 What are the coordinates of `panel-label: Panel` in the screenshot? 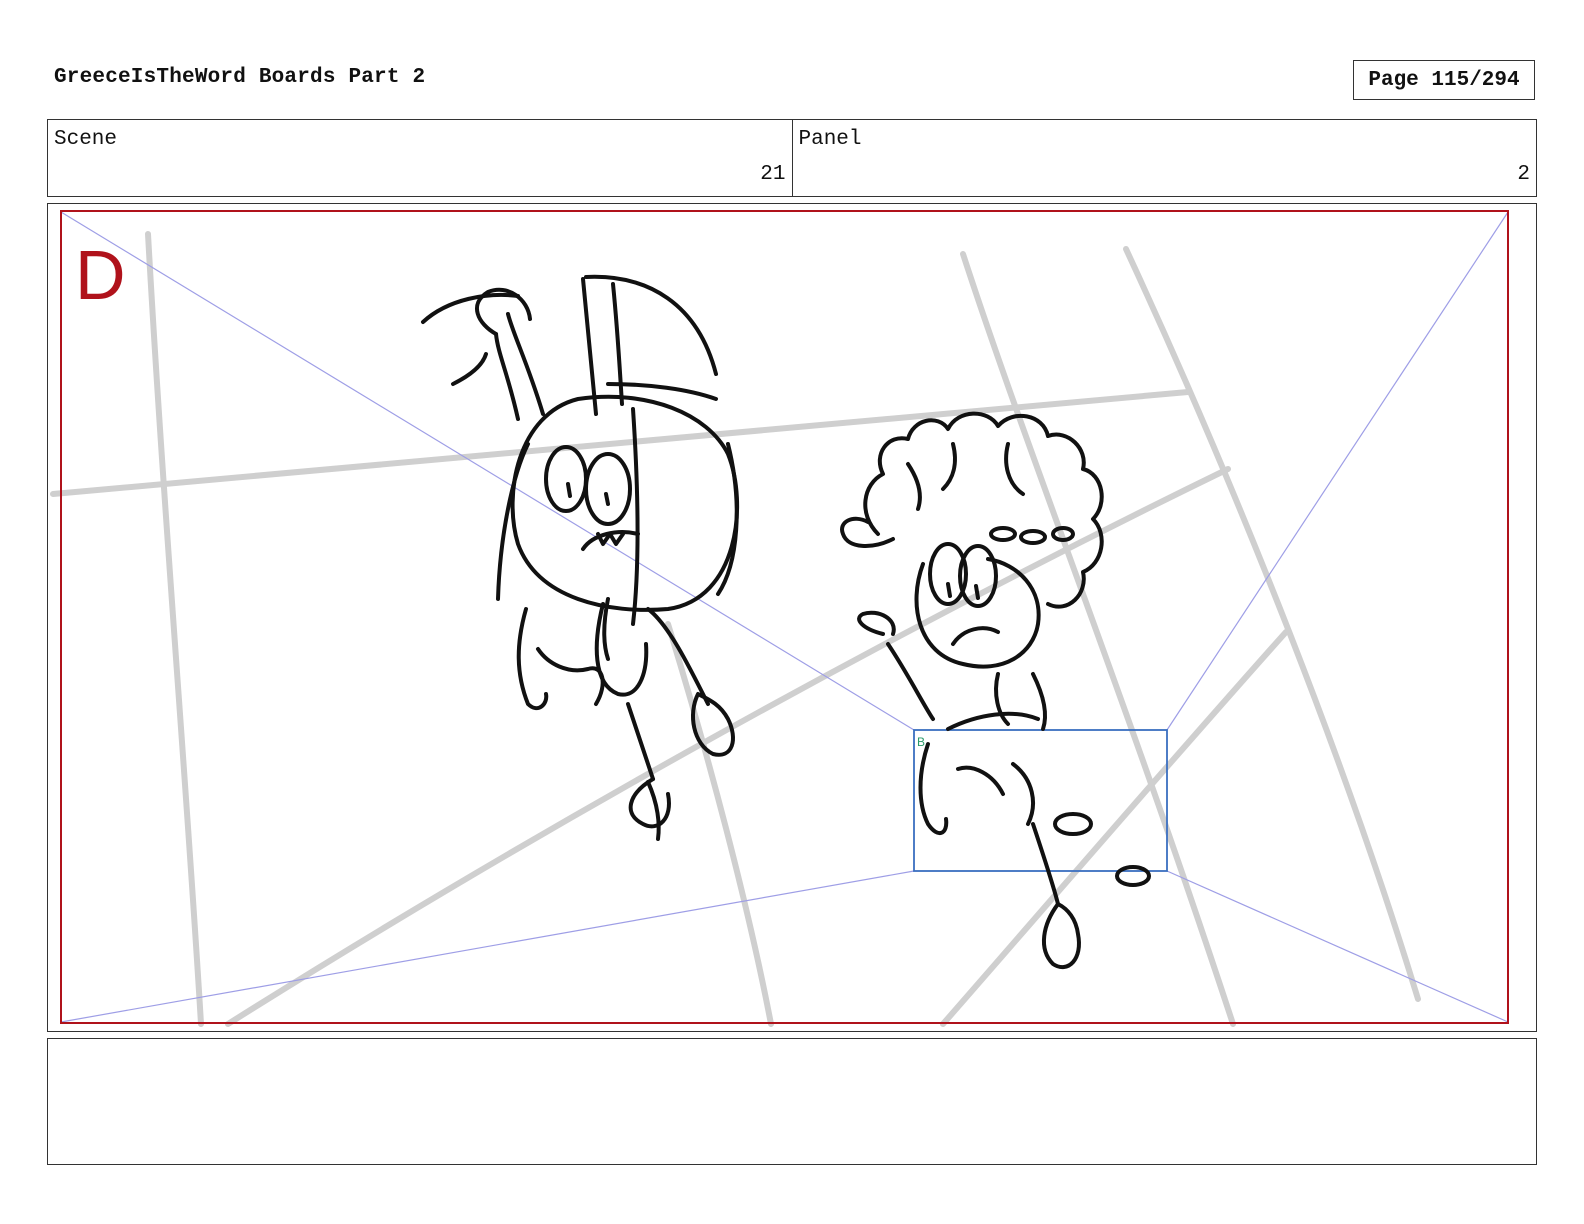 It's located at (830, 139).